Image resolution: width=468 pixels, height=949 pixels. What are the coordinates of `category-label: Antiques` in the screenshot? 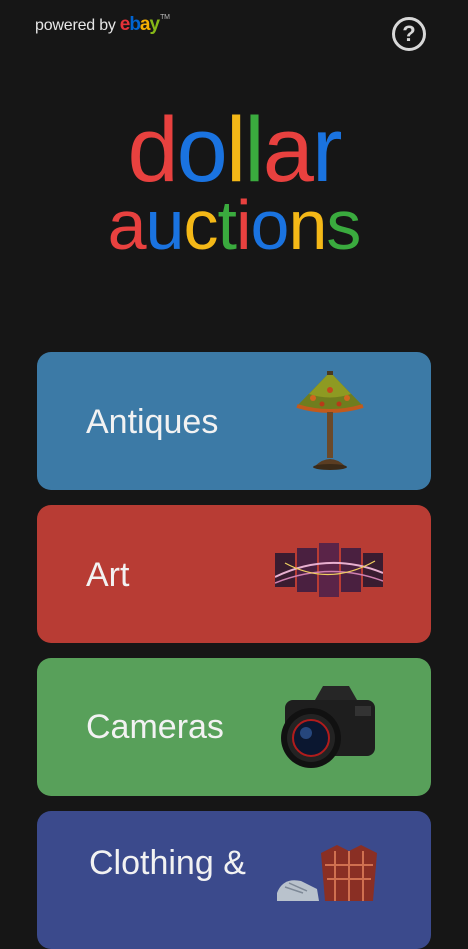 It's located at (152, 422).